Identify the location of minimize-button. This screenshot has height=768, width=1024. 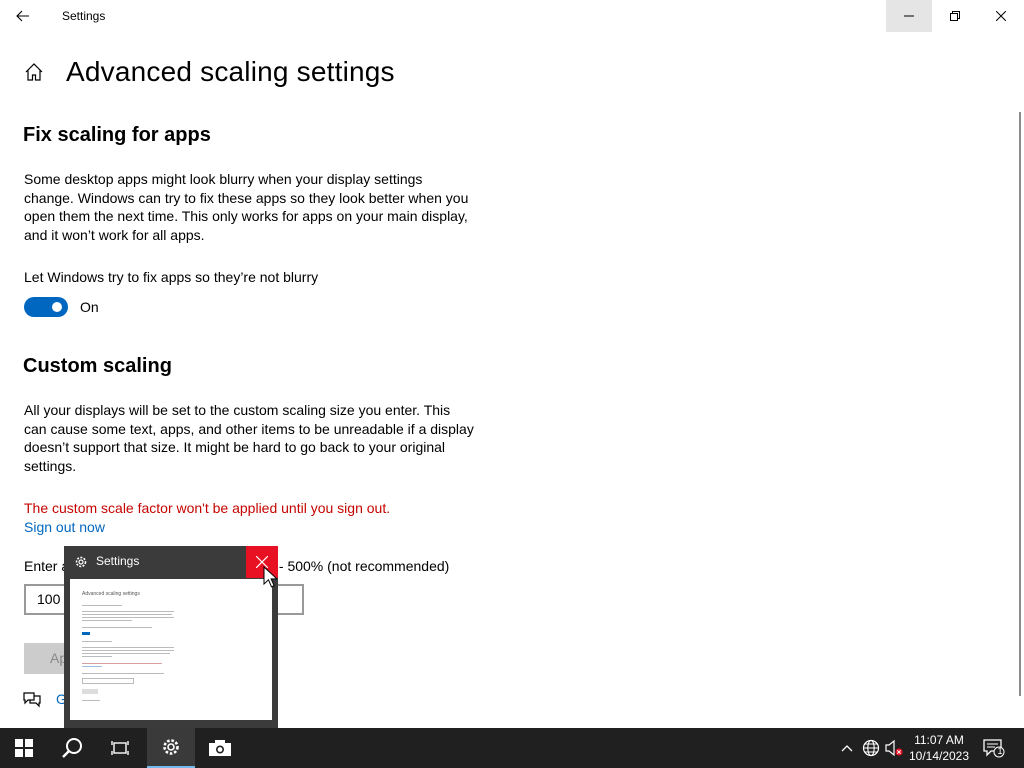
(909, 16).